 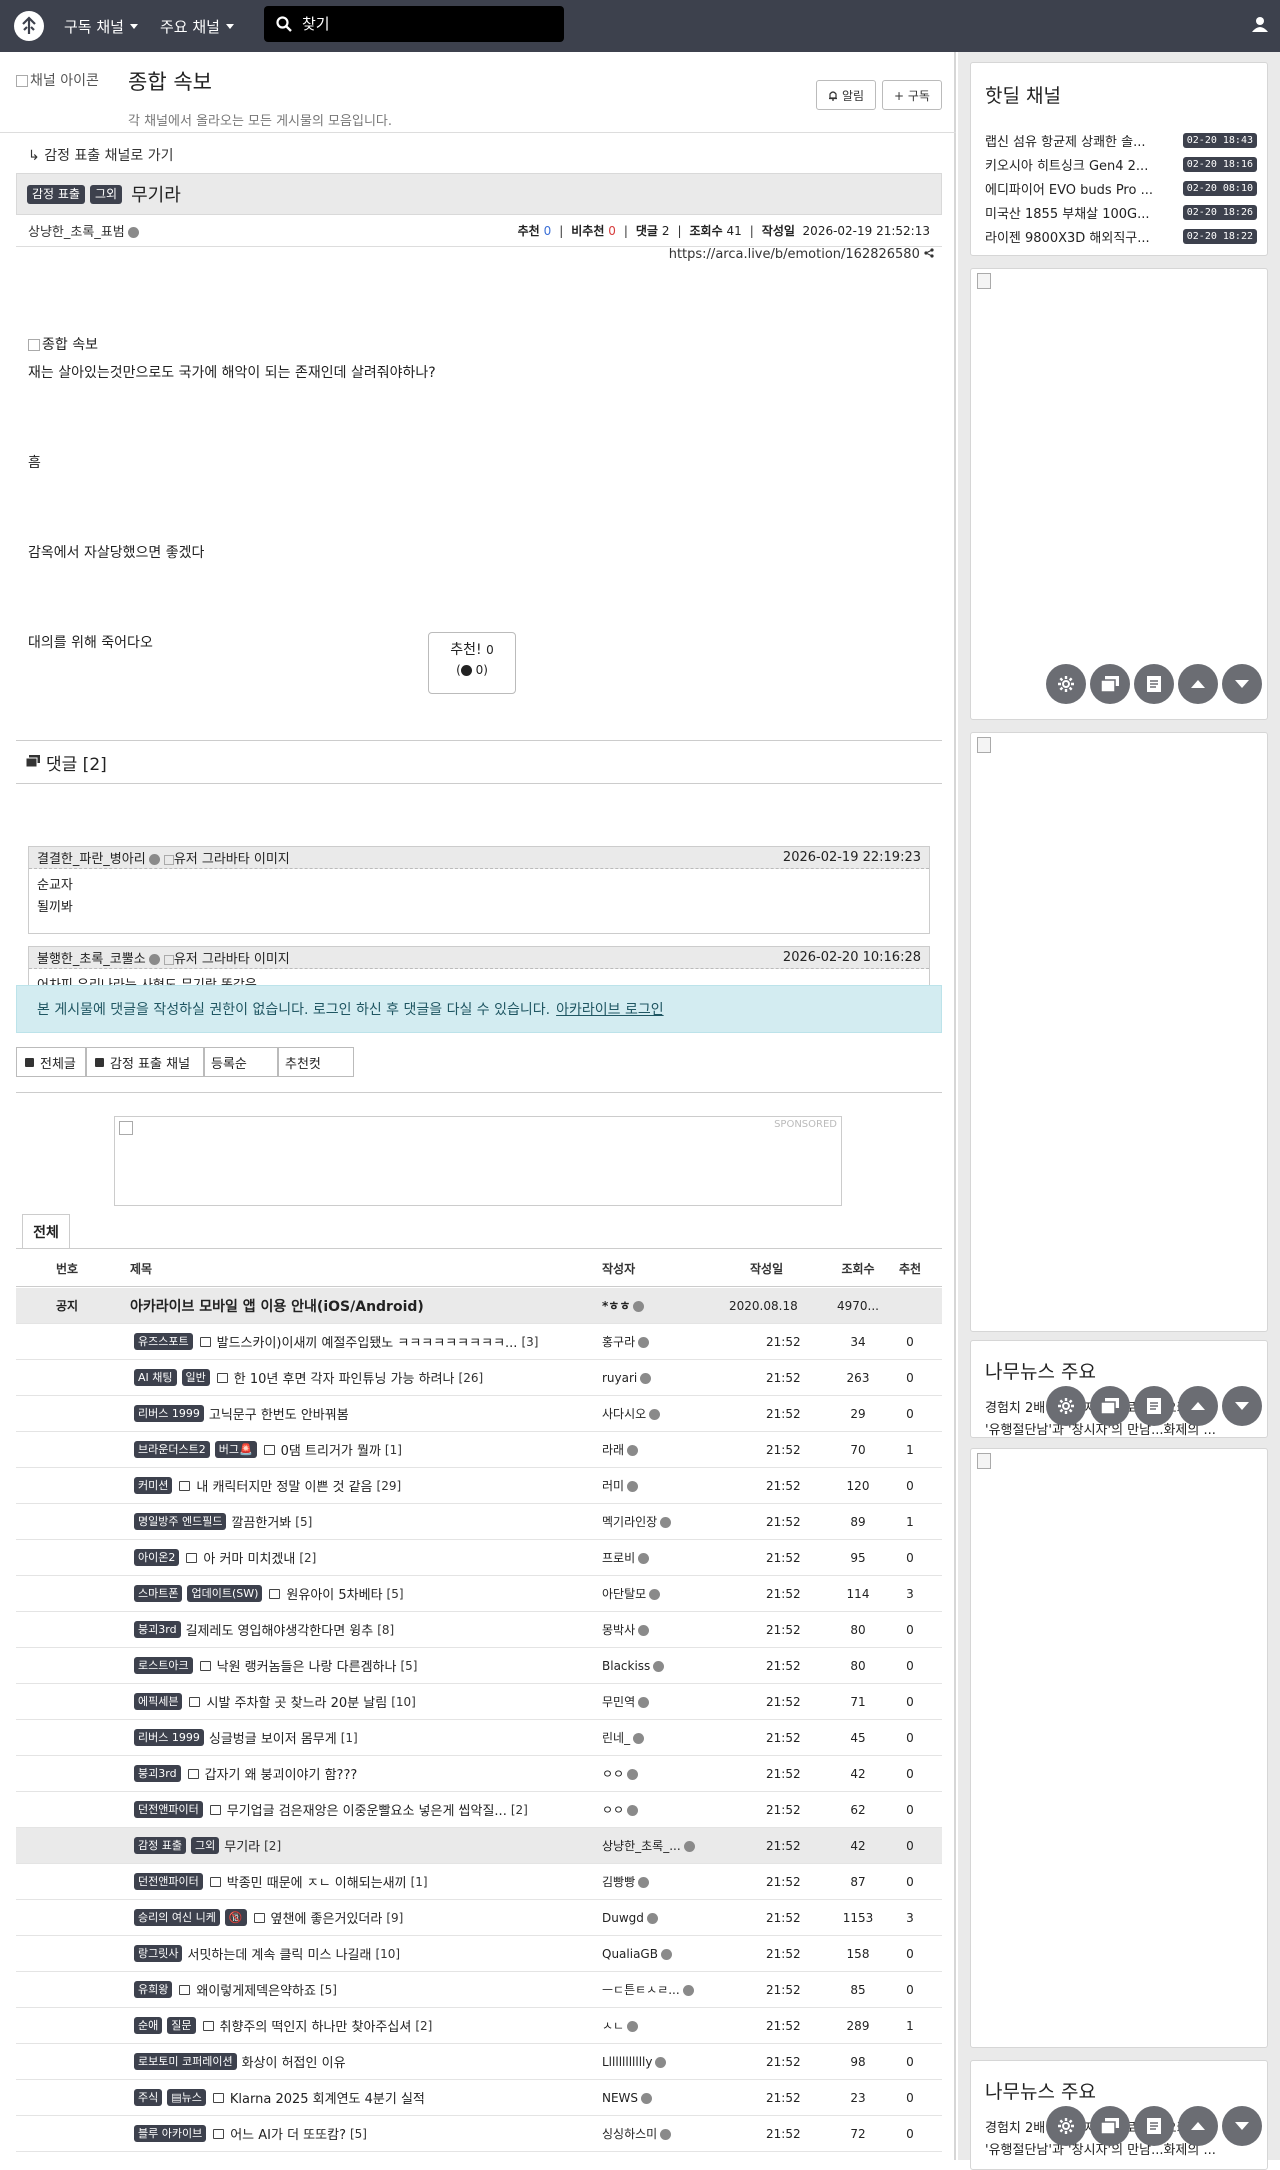 What do you see at coordinates (148, 2097) in the screenshot?
I see `category-badge: 주식` at bounding box center [148, 2097].